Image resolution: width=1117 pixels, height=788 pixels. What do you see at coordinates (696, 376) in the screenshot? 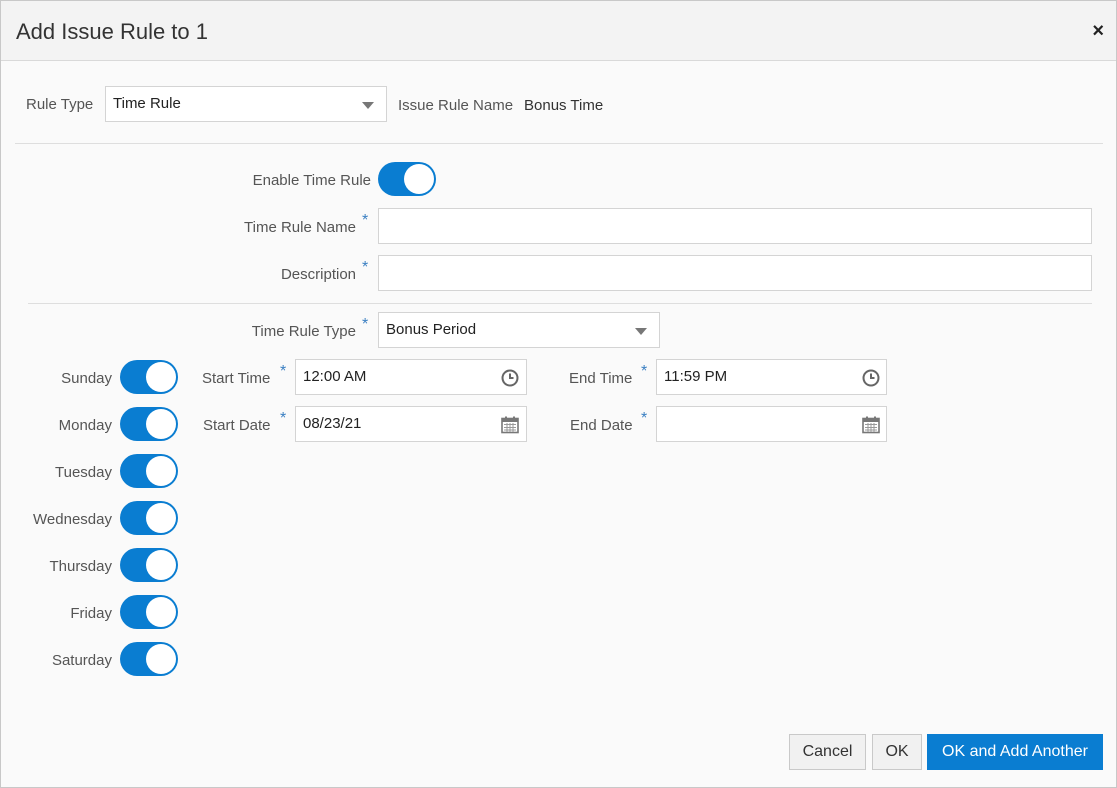
I see `end-time-value: 11:59 PM` at bounding box center [696, 376].